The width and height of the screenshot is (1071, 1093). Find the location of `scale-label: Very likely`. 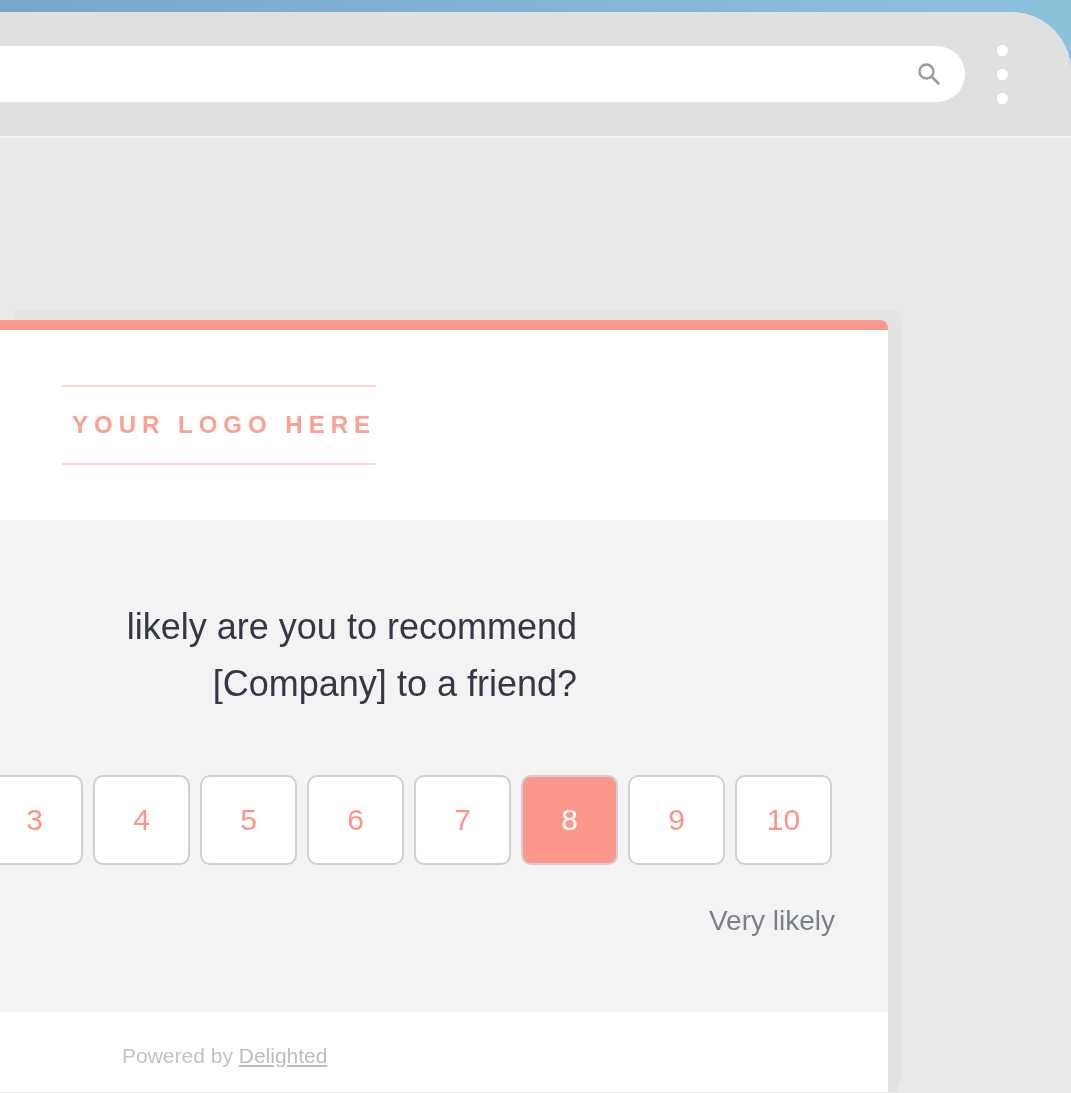

scale-label: Very likely is located at coordinates (771, 921).